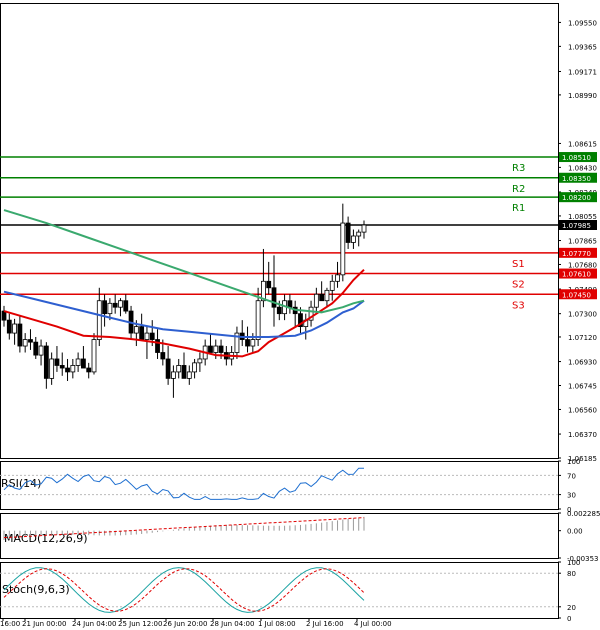 Image resolution: width=600 pixels, height=630 pixels. What do you see at coordinates (582, 72) in the screenshot?
I see `price-tick-label: 1.09171` at bounding box center [582, 72].